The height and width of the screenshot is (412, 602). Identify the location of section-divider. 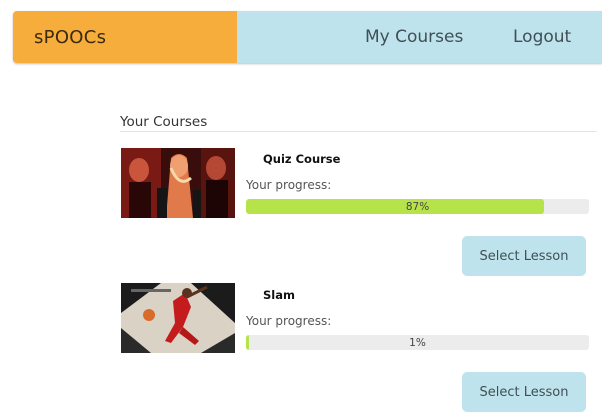
(358, 131).